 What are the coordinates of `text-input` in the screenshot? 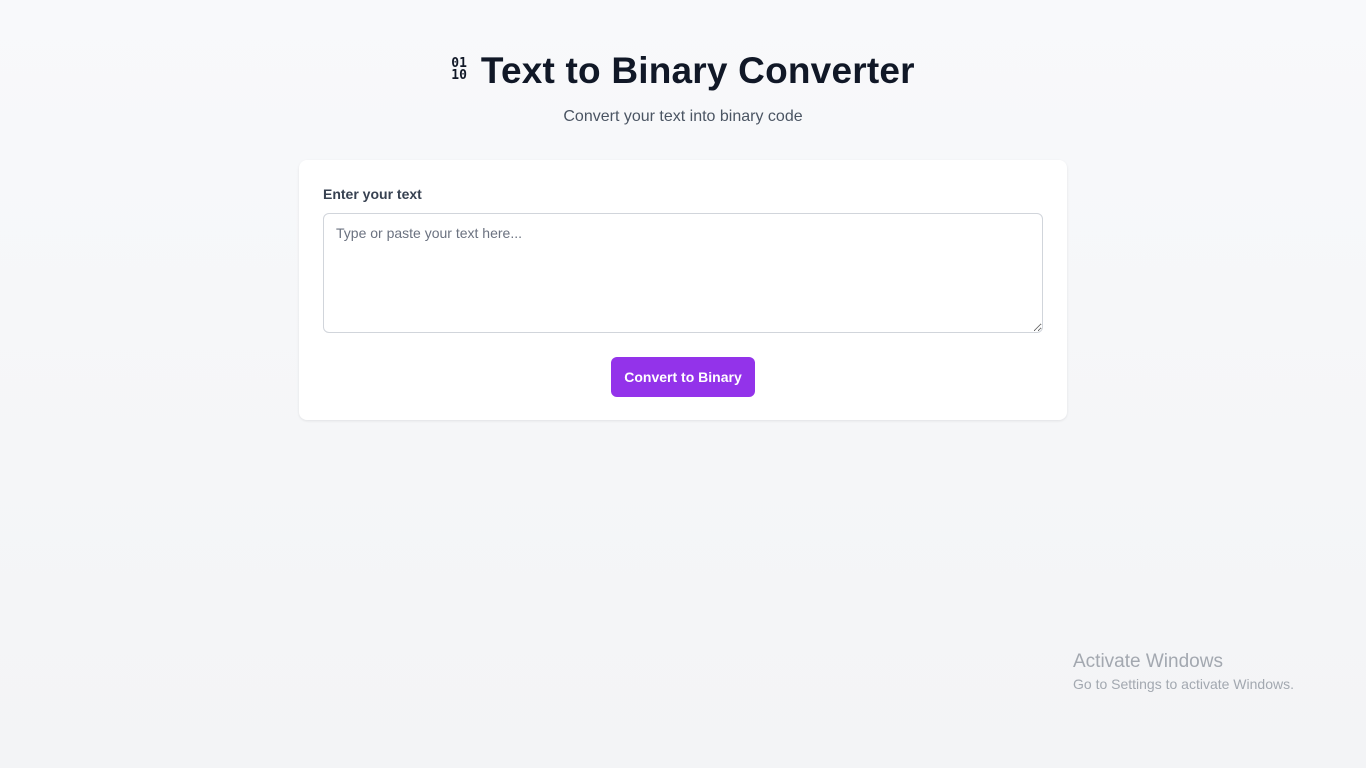 It's located at (683, 273).